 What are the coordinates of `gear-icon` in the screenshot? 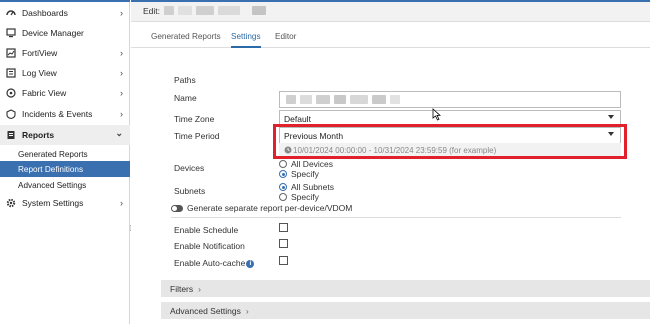 It's located at (11, 203).